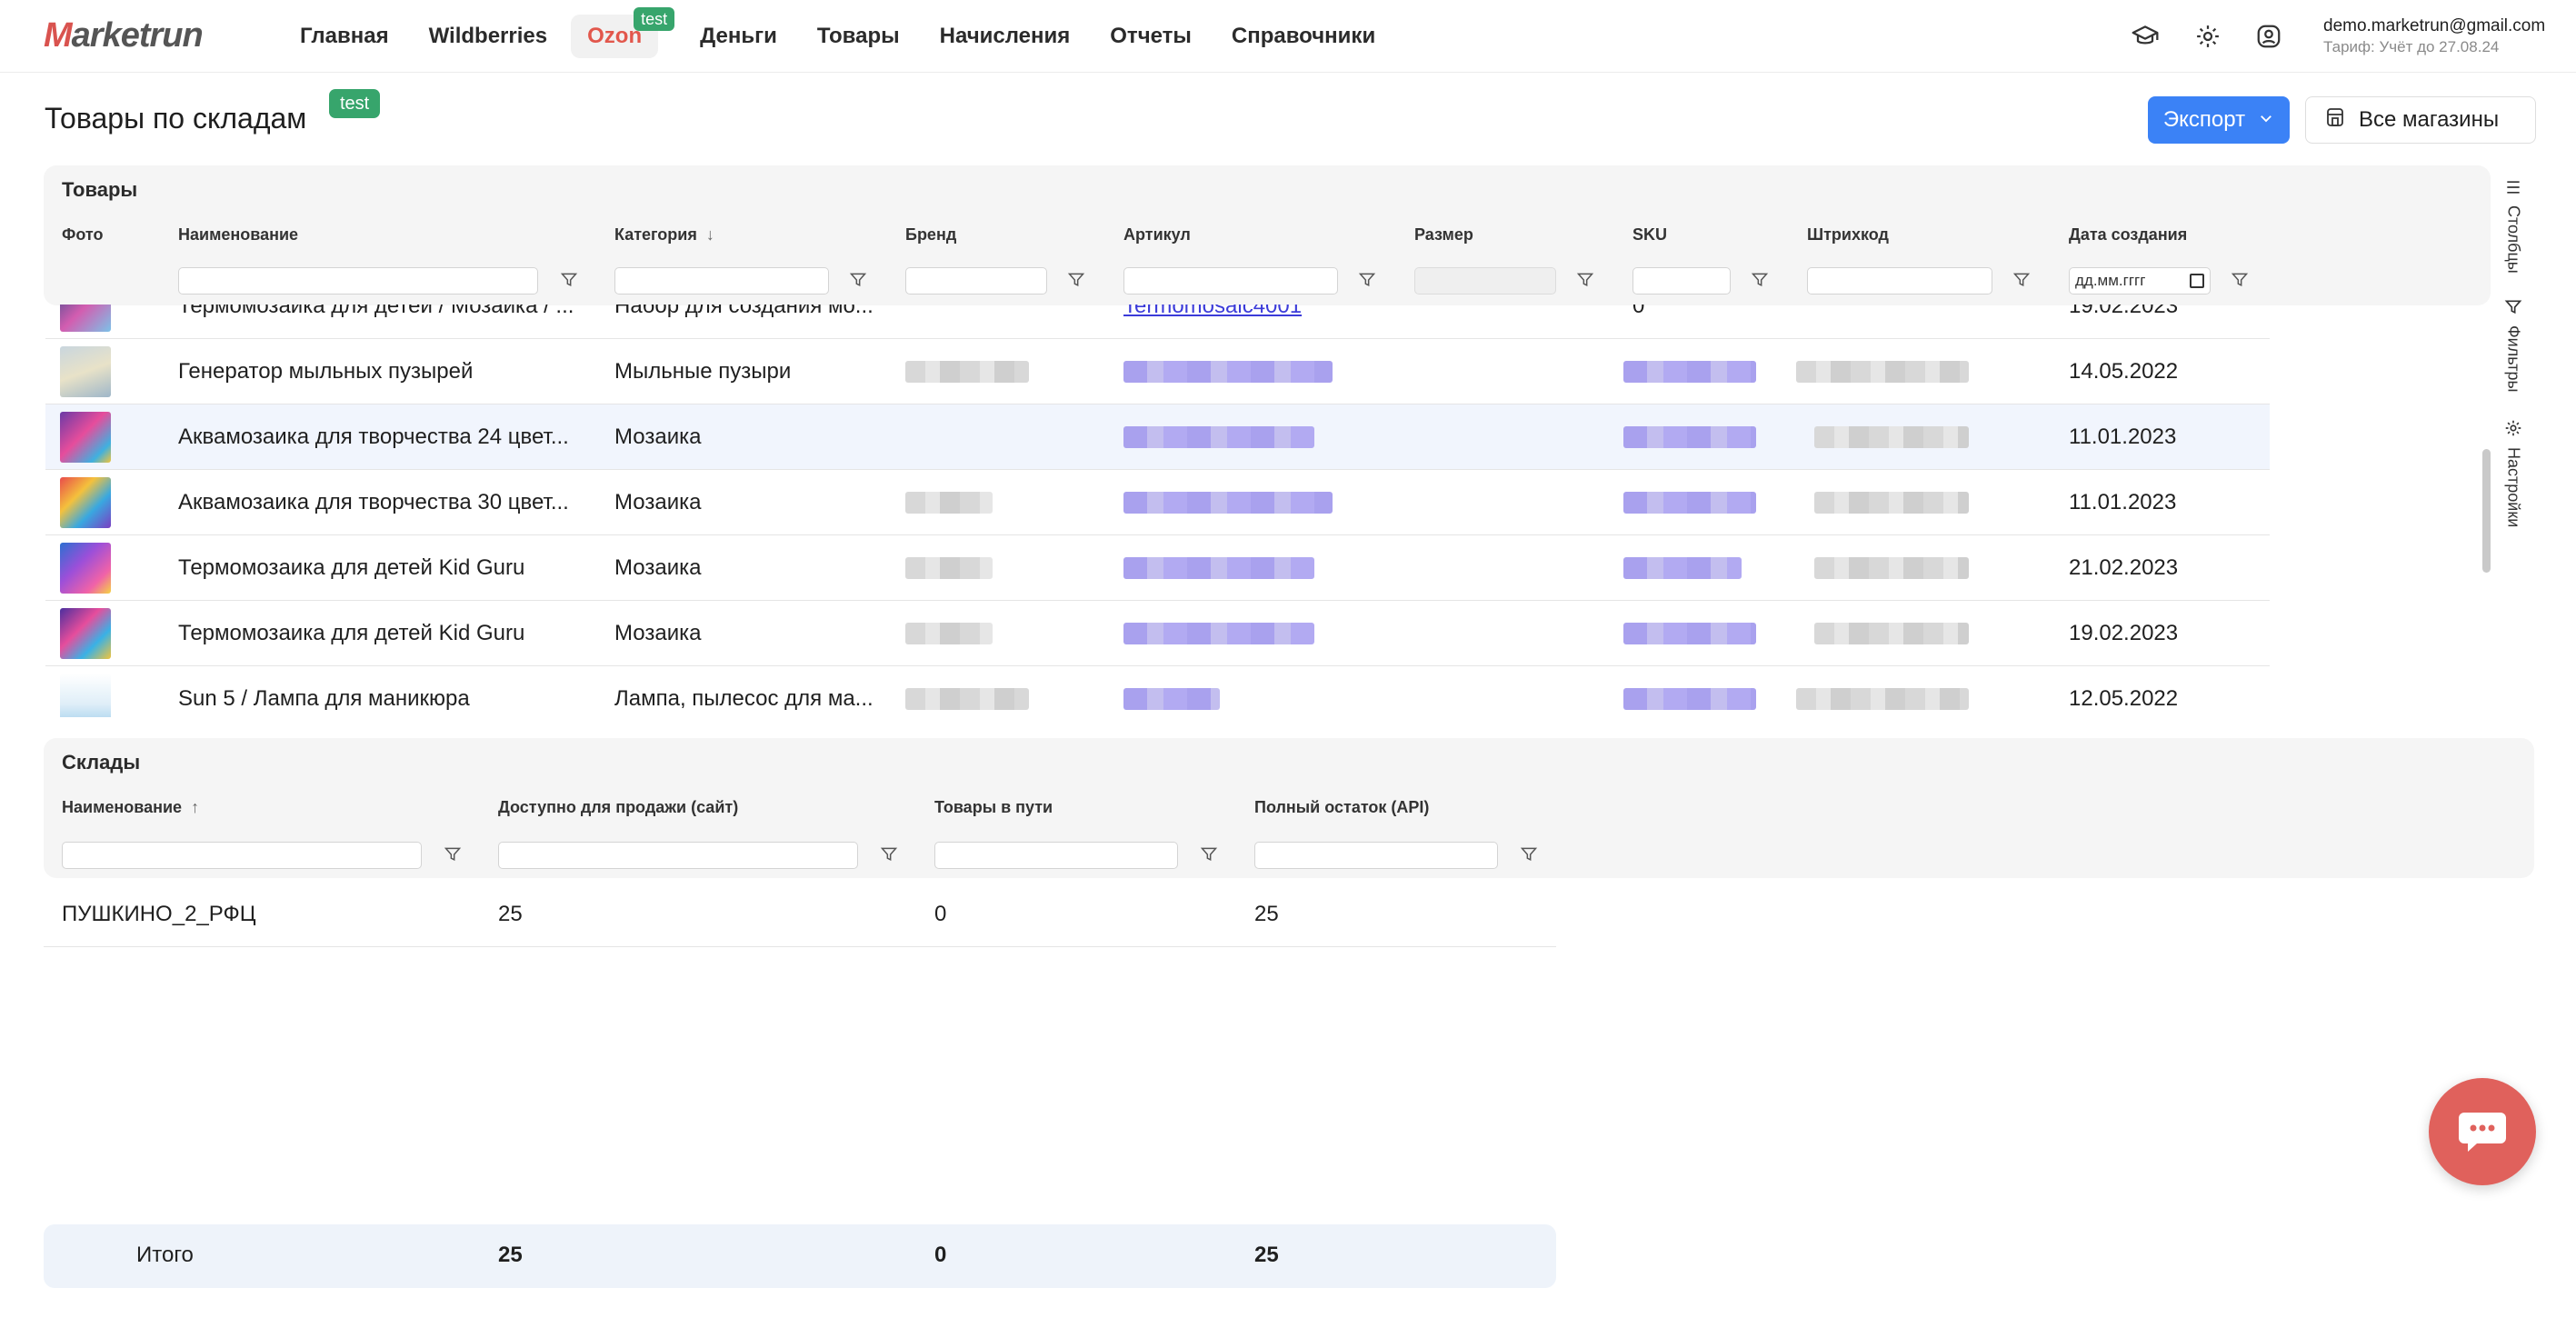 The image size is (2576, 1318). Describe the element at coordinates (242, 856) in the screenshot. I see `warehouse-name-filter-input` at that location.